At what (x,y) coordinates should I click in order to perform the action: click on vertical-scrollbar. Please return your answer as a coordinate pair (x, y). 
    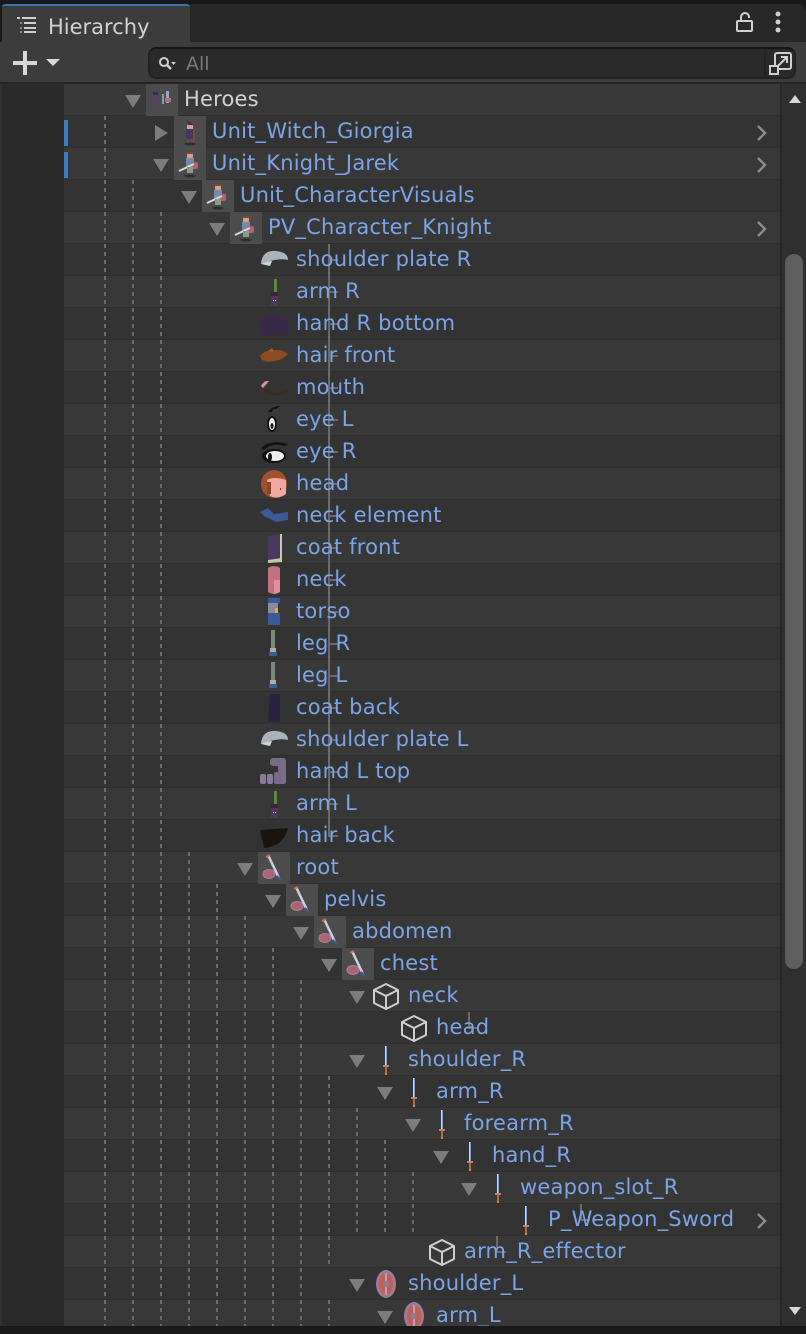
    Looking at the image, I should click on (793, 705).